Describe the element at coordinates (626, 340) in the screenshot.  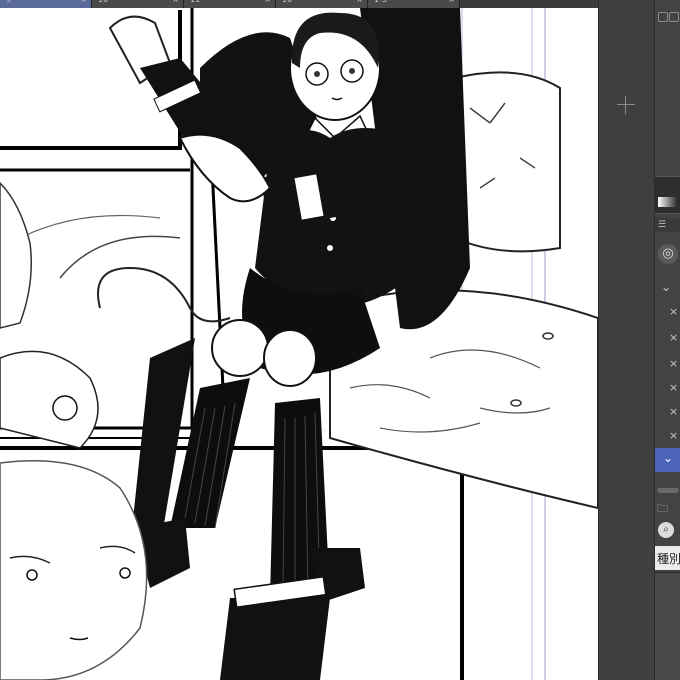
I see `navigator-panel` at that location.